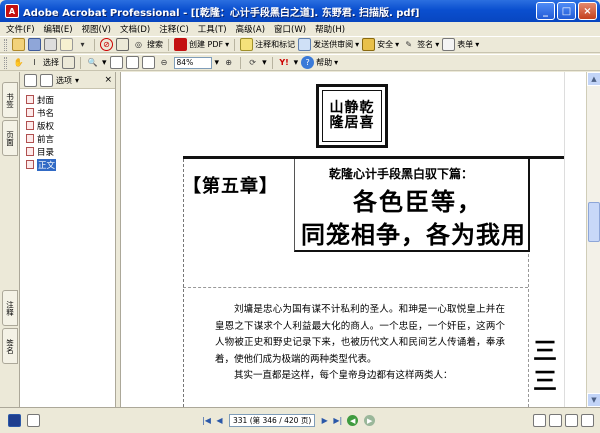 This screenshot has height=433, width=600. What do you see at coordinates (12, 11) in the screenshot?
I see `acrobat-icon: A` at bounding box center [12, 11].